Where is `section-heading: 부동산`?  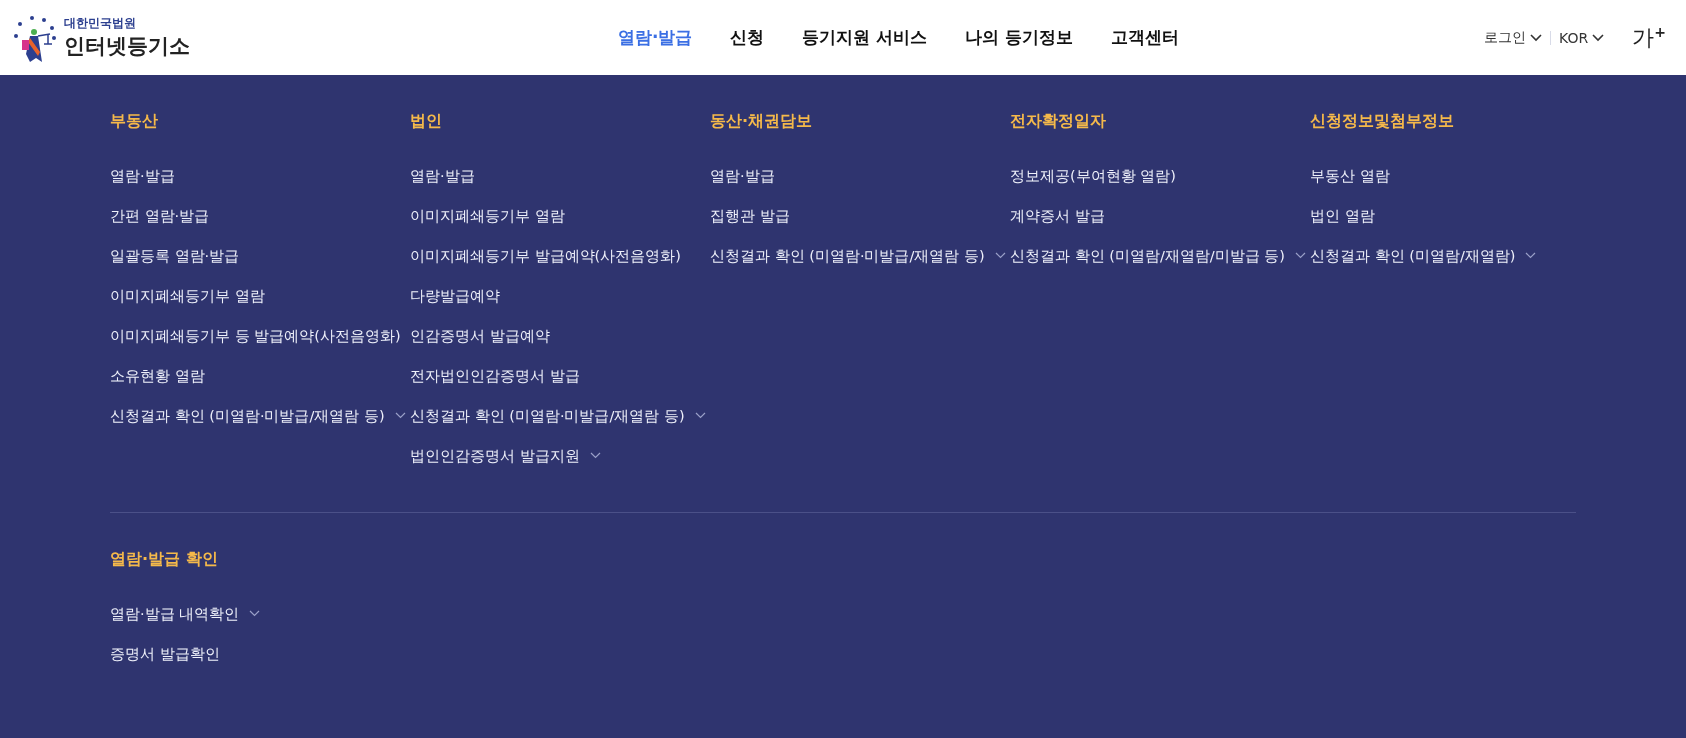
section-heading: 부동산 is located at coordinates (134, 121).